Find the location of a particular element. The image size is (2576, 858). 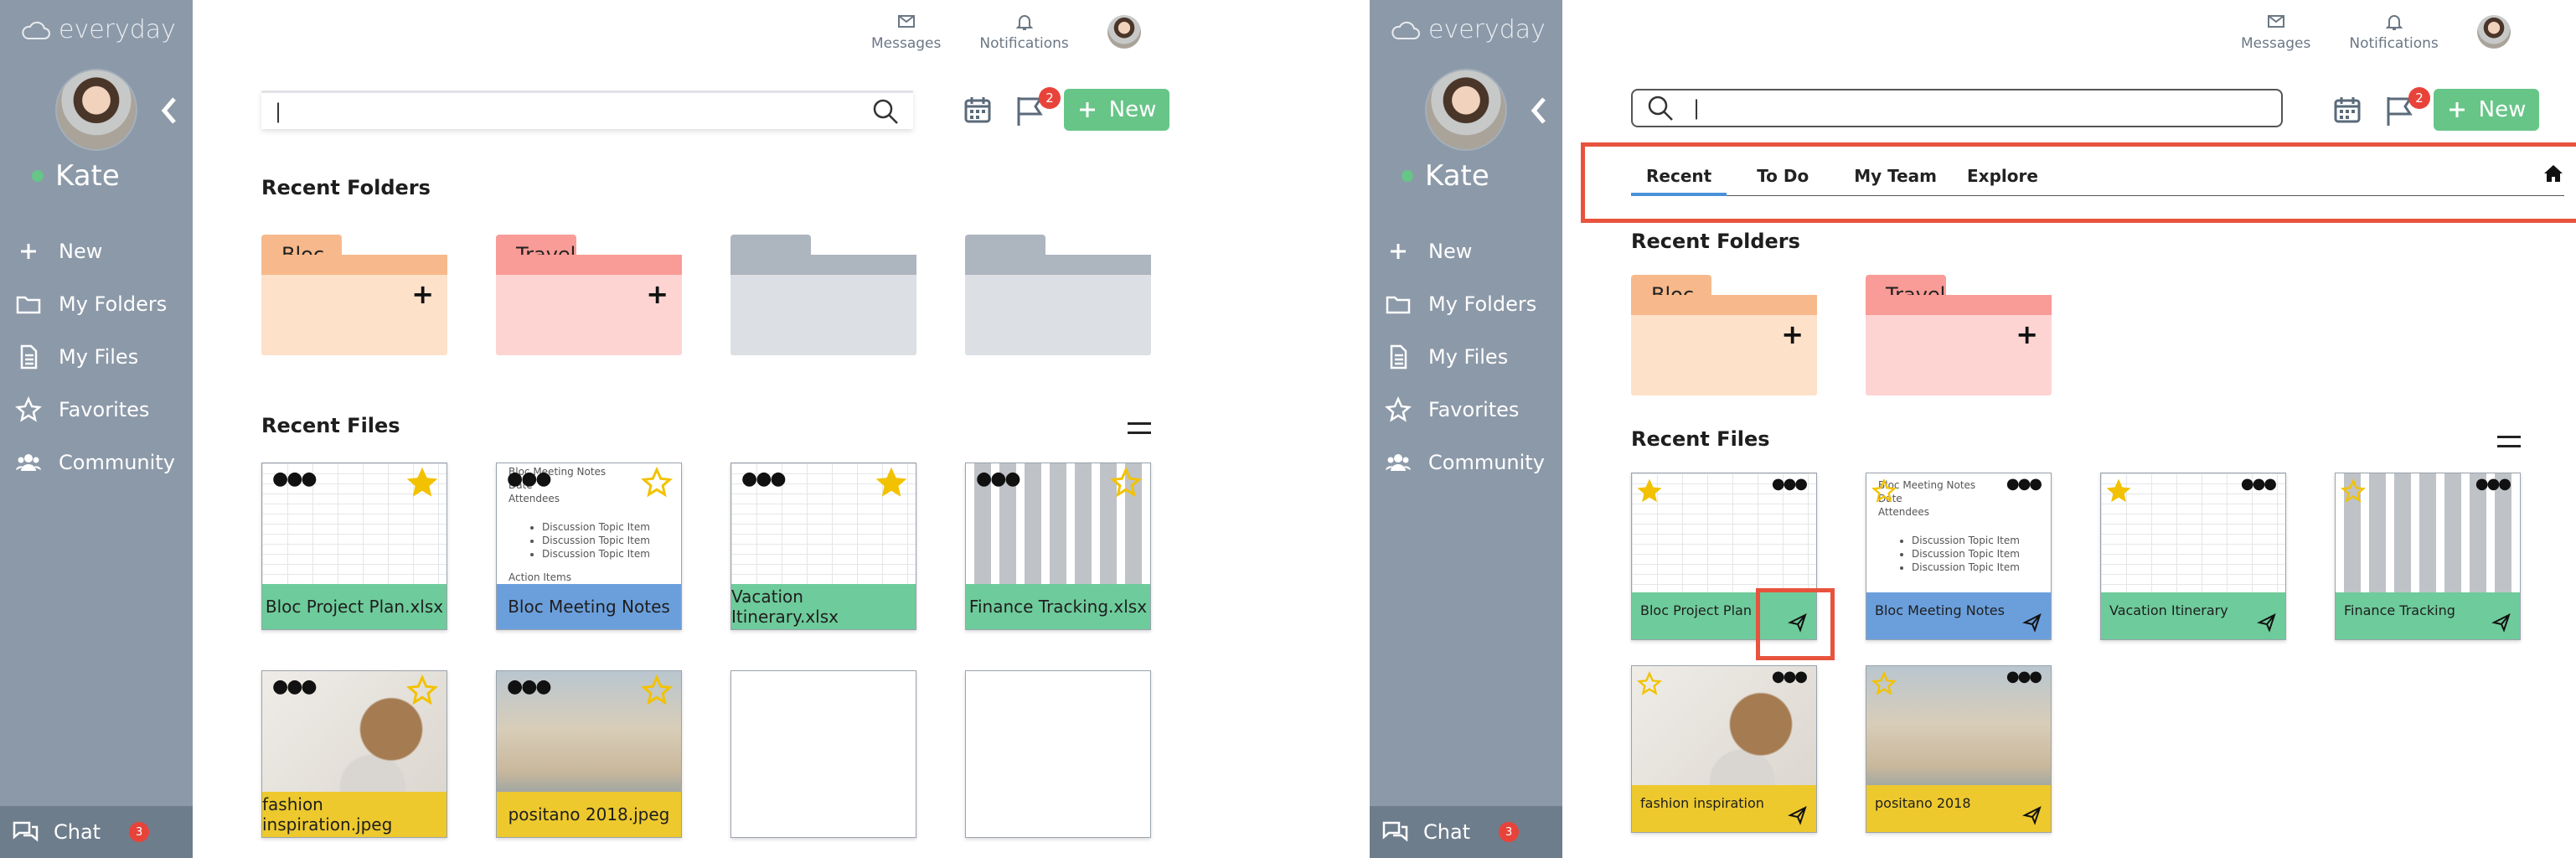

sidebar-item-label: Favorites is located at coordinates (104, 409).